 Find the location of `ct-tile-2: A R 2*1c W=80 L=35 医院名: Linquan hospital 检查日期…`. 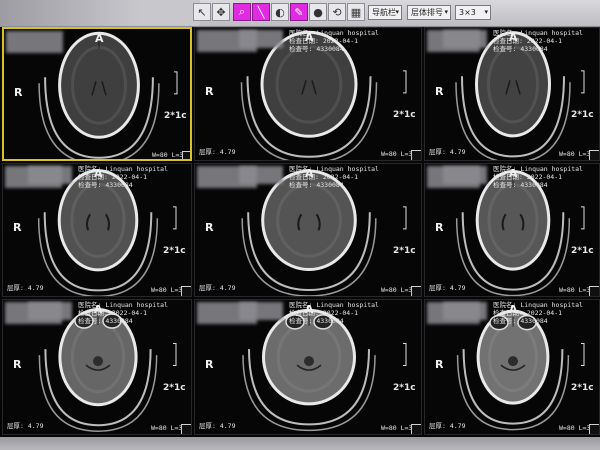

ct-tile-2: A R 2*1c W=80 L=35 医院名: Linquan hospital 检查日期… is located at coordinates (308, 94).